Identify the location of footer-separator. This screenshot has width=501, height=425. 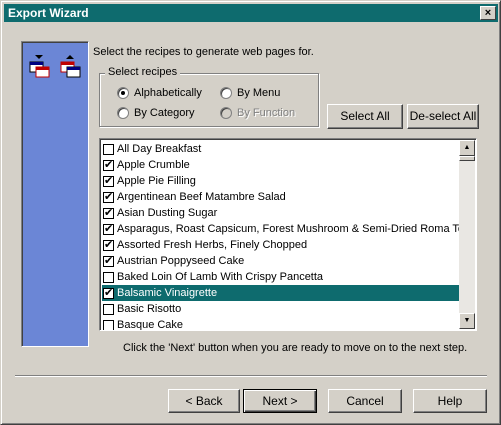
(251, 376).